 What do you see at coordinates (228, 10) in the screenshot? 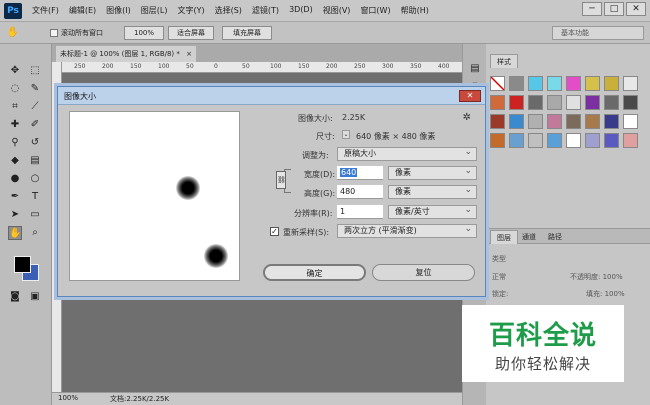
I see `menu-select: 选择(S)` at bounding box center [228, 10].